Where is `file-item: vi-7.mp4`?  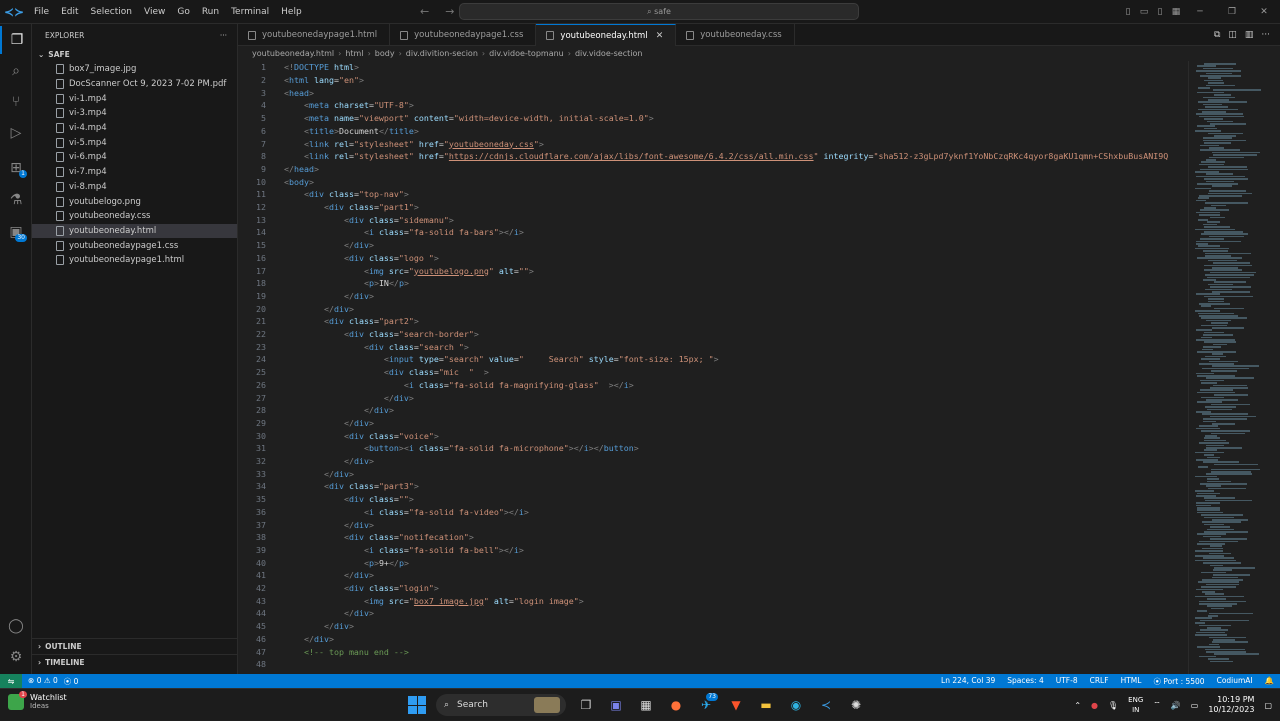 file-item: vi-7.mp4 is located at coordinates (134, 172).